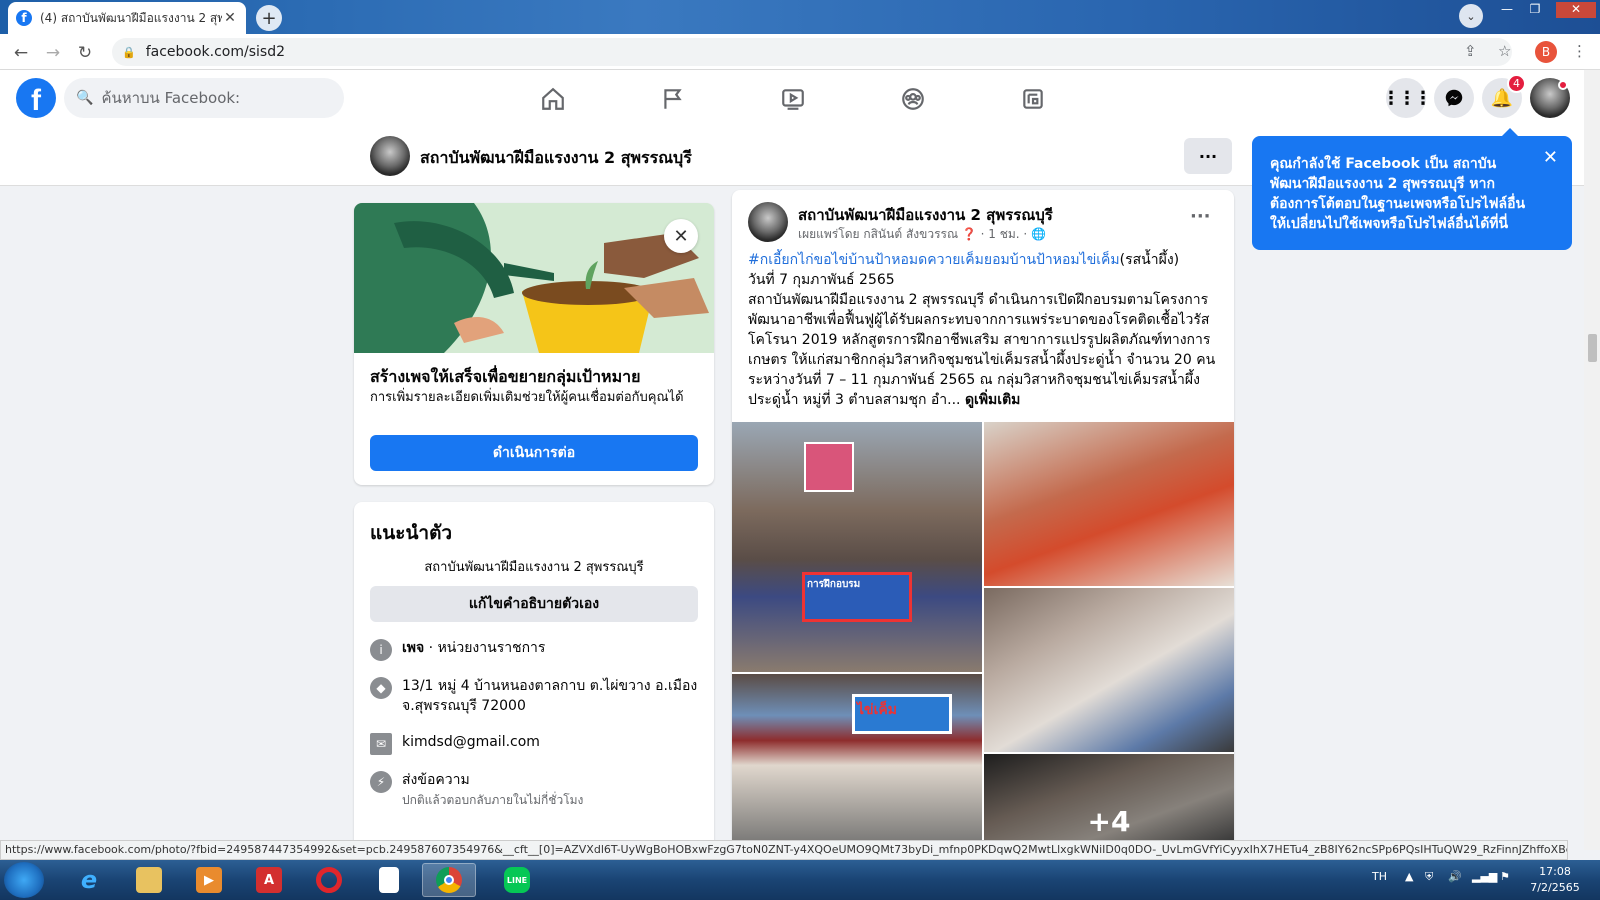 Image resolution: width=1600 pixels, height=900 pixels. Describe the element at coordinates (1507, 10) in the screenshot. I see `minimize-button: —` at that location.